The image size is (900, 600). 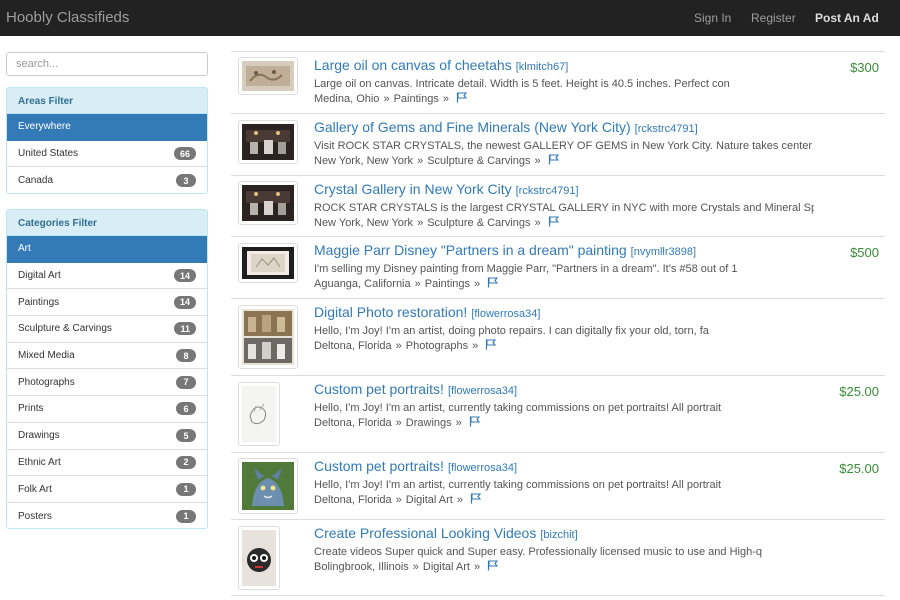 What do you see at coordinates (413, 189) in the screenshot?
I see `listing-title-link: Crystal Gallery in New York City` at bounding box center [413, 189].